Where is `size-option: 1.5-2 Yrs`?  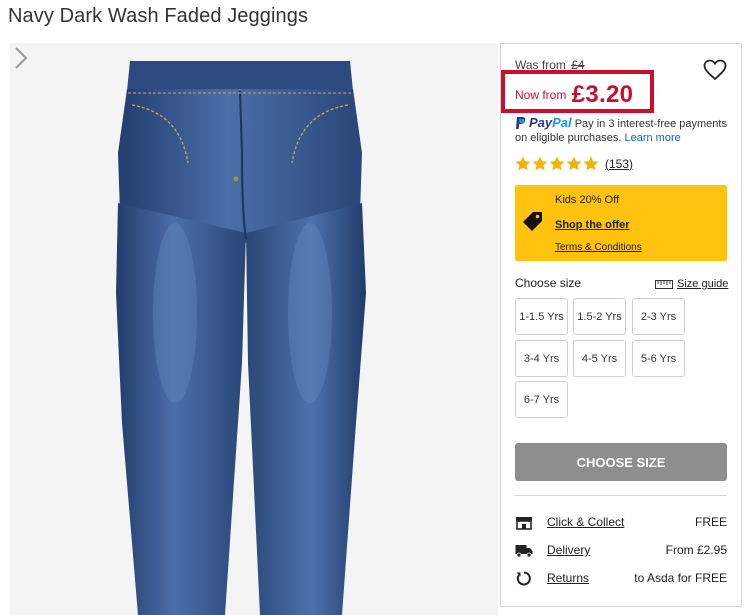 size-option: 1.5-2 Yrs is located at coordinates (599, 316).